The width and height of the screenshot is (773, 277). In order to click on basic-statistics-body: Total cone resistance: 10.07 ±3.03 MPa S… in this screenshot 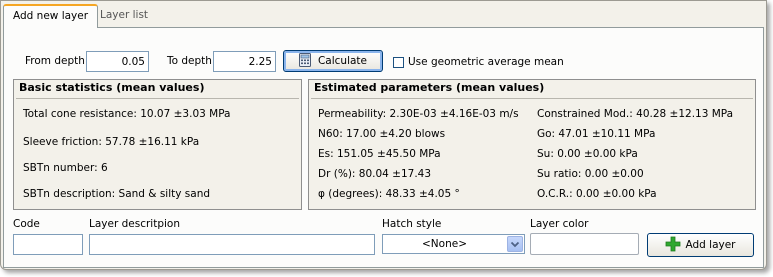, I will do `click(157, 152)`.